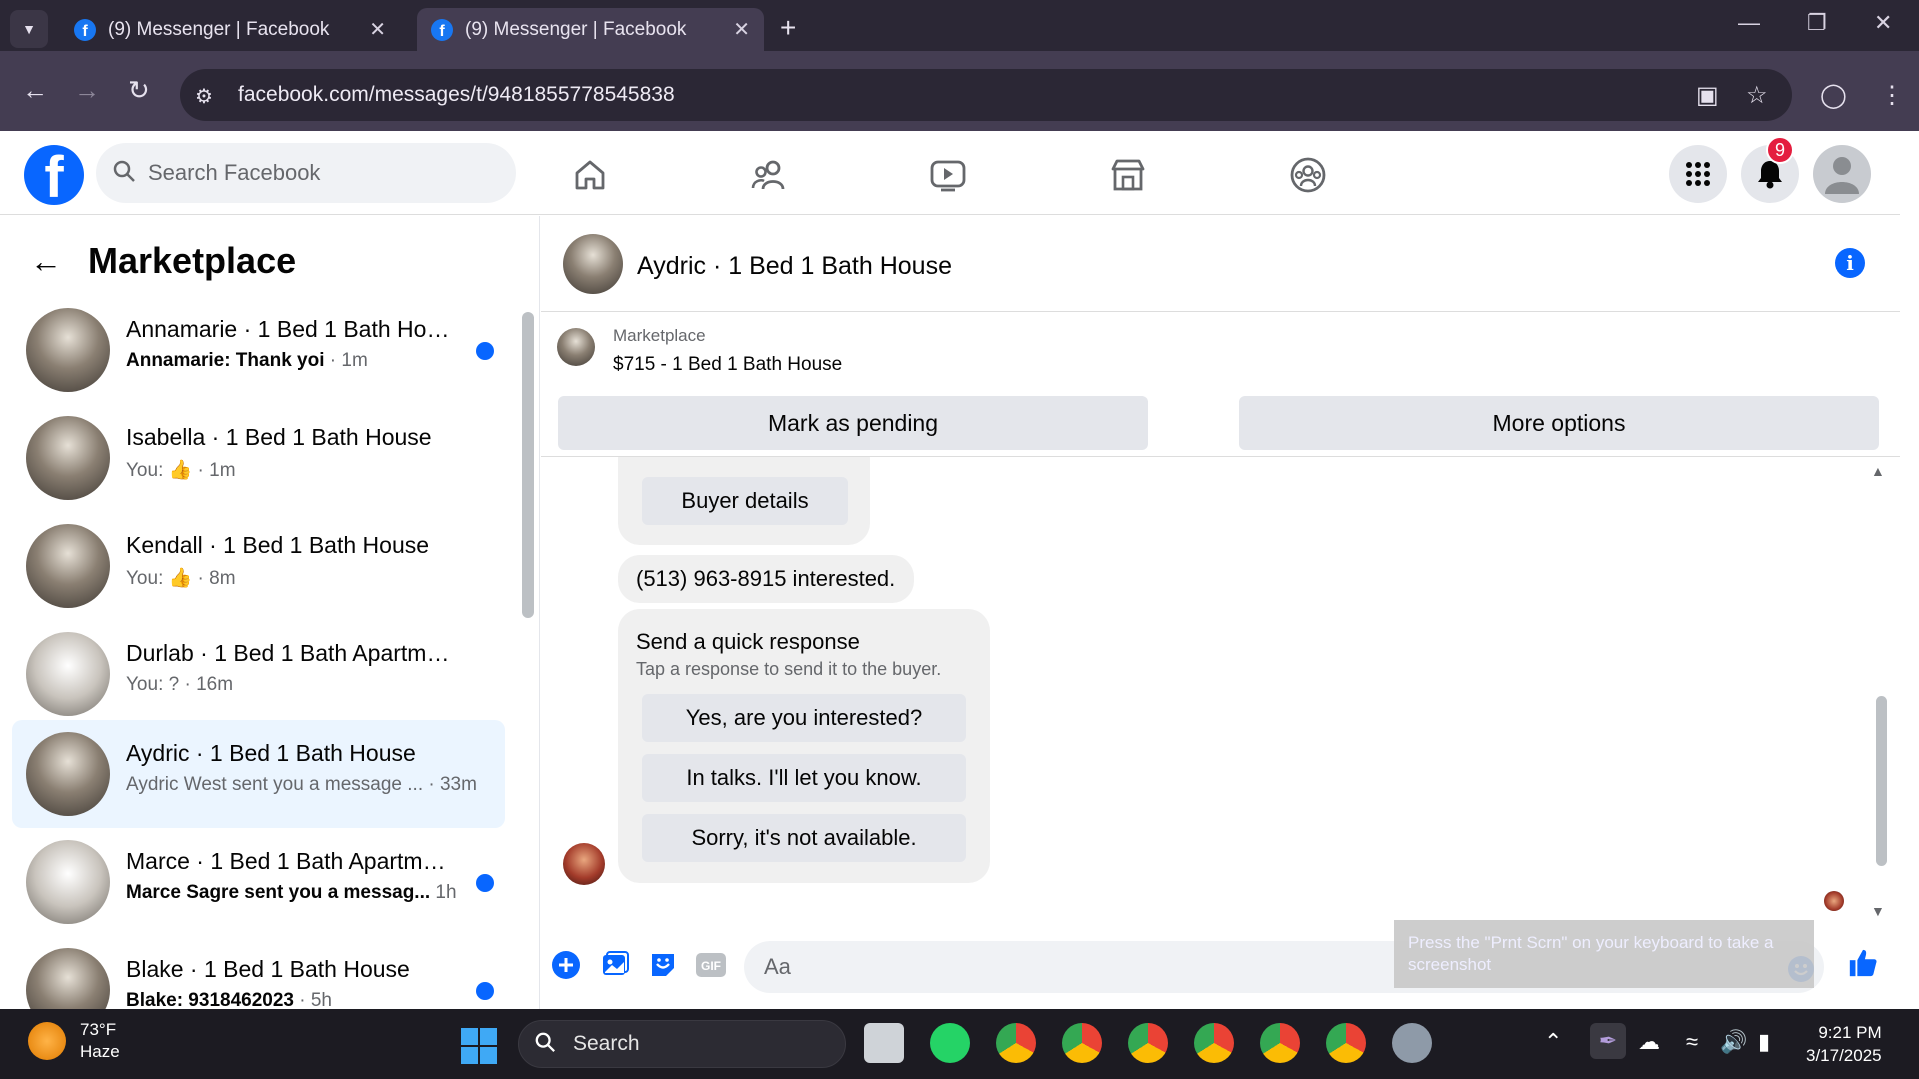 The image size is (1919, 1079). What do you see at coordinates (1780, 150) in the screenshot?
I see `notification-count-badge: 9` at bounding box center [1780, 150].